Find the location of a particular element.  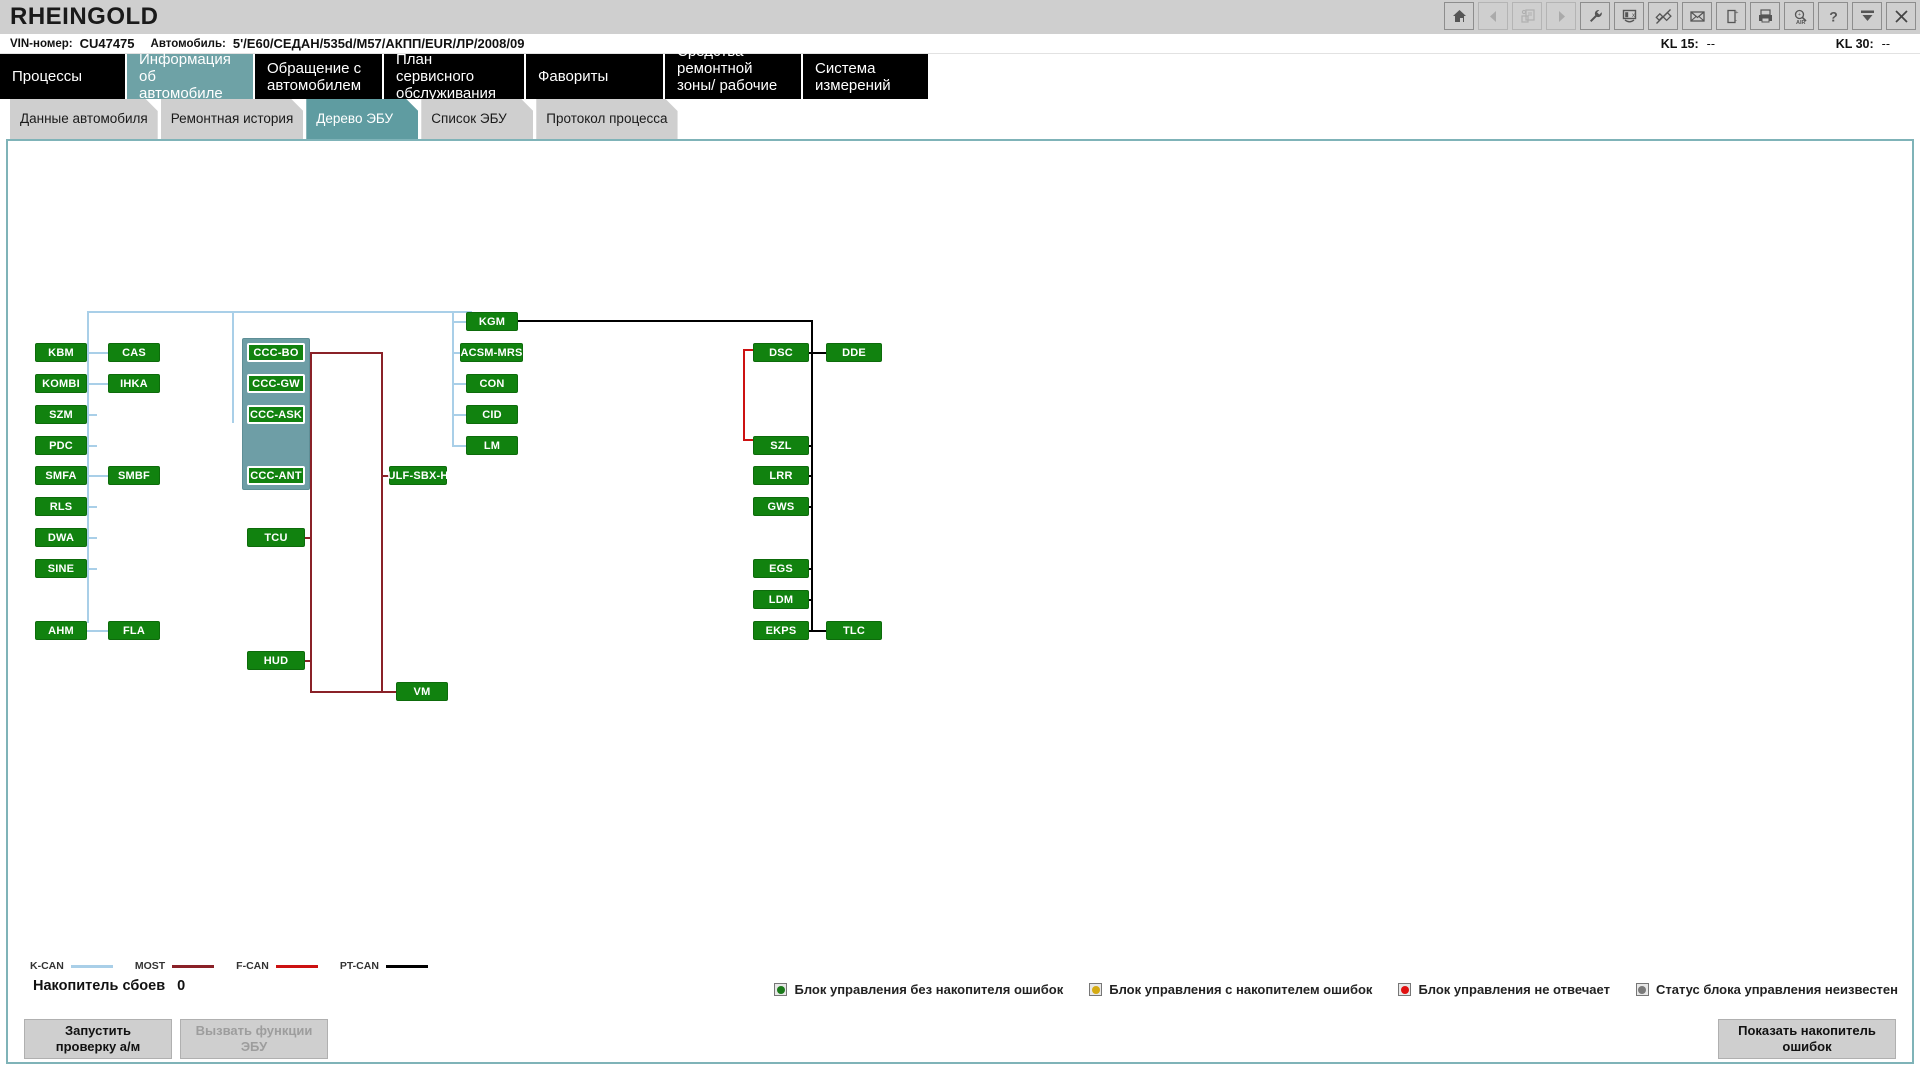

ecu-node-ihka: IHKA is located at coordinates (134, 383).